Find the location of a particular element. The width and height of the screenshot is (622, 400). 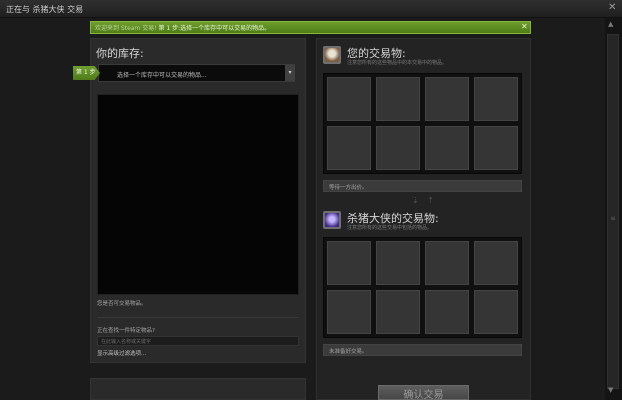

notice-step-text: 第 1 步:选择一个库存中可以交易的物品。 is located at coordinates (214, 28).